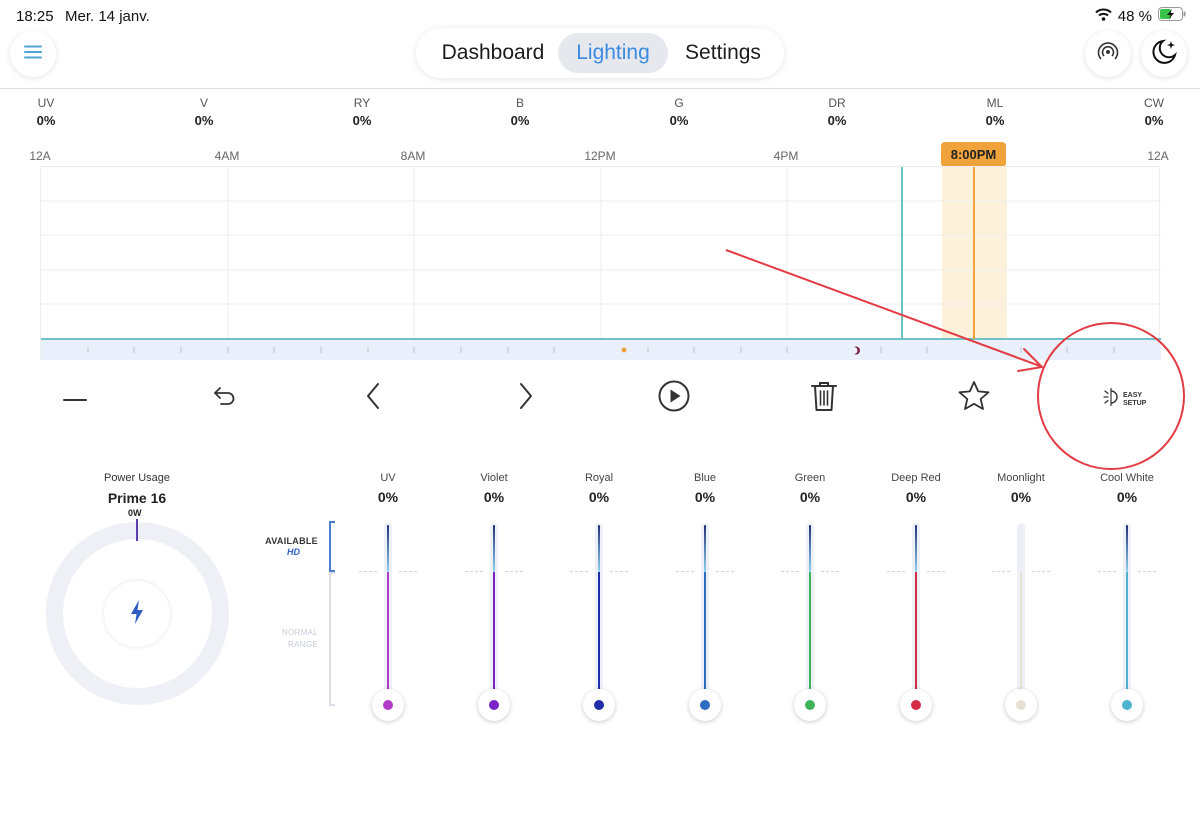  I want to click on annotation-arrow, so click(884, 310).